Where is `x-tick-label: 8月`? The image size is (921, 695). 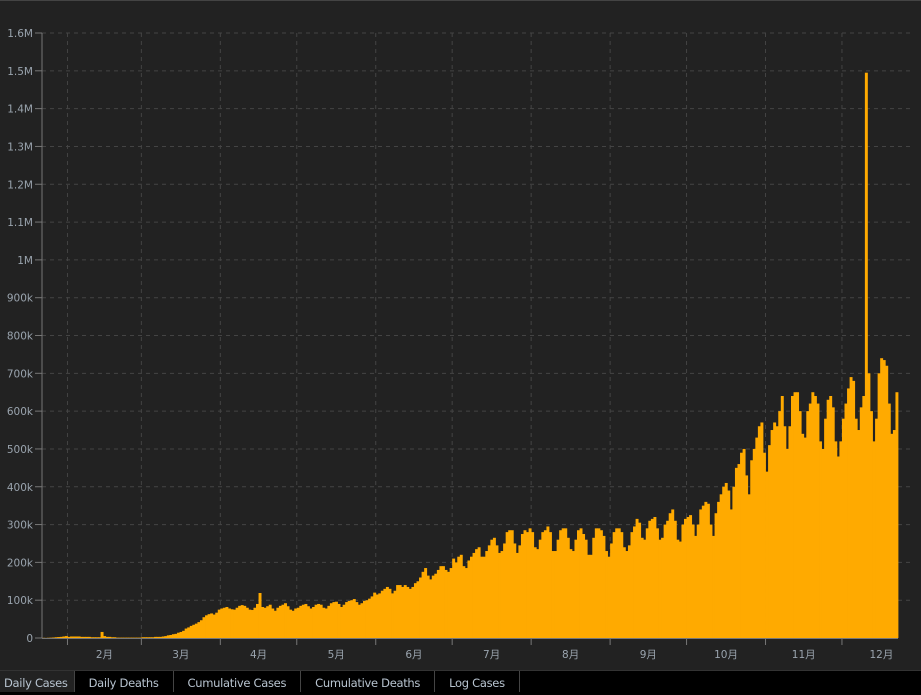
x-tick-label: 8月 is located at coordinates (570, 655).